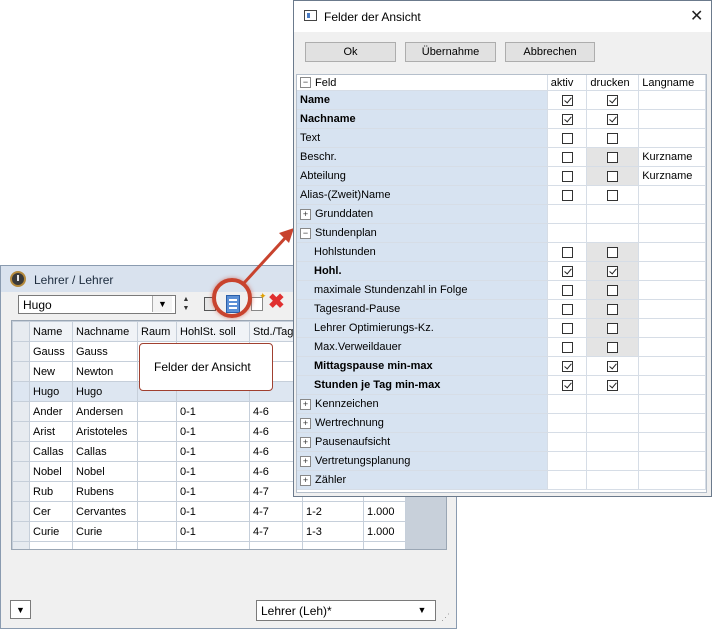 The height and width of the screenshot is (629, 712). I want to click on table-cell: Gauss, so click(51, 351).